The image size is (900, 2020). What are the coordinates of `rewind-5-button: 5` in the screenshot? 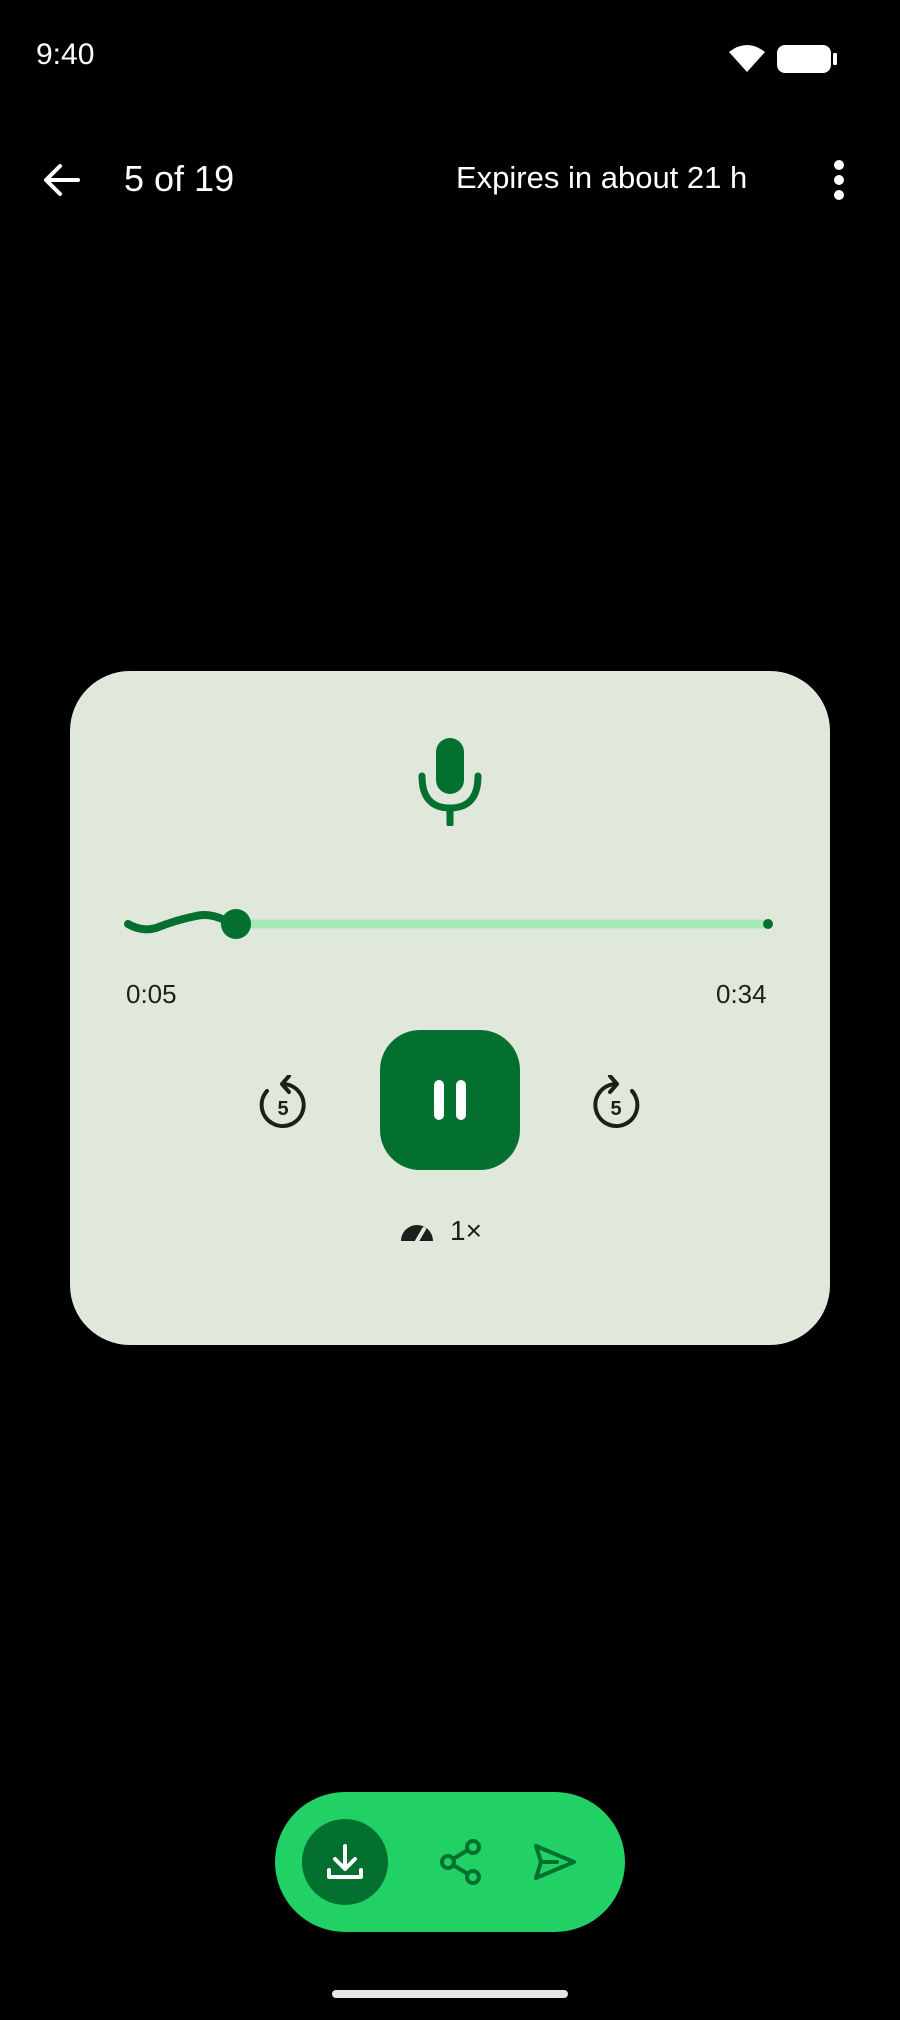 It's located at (283, 1103).